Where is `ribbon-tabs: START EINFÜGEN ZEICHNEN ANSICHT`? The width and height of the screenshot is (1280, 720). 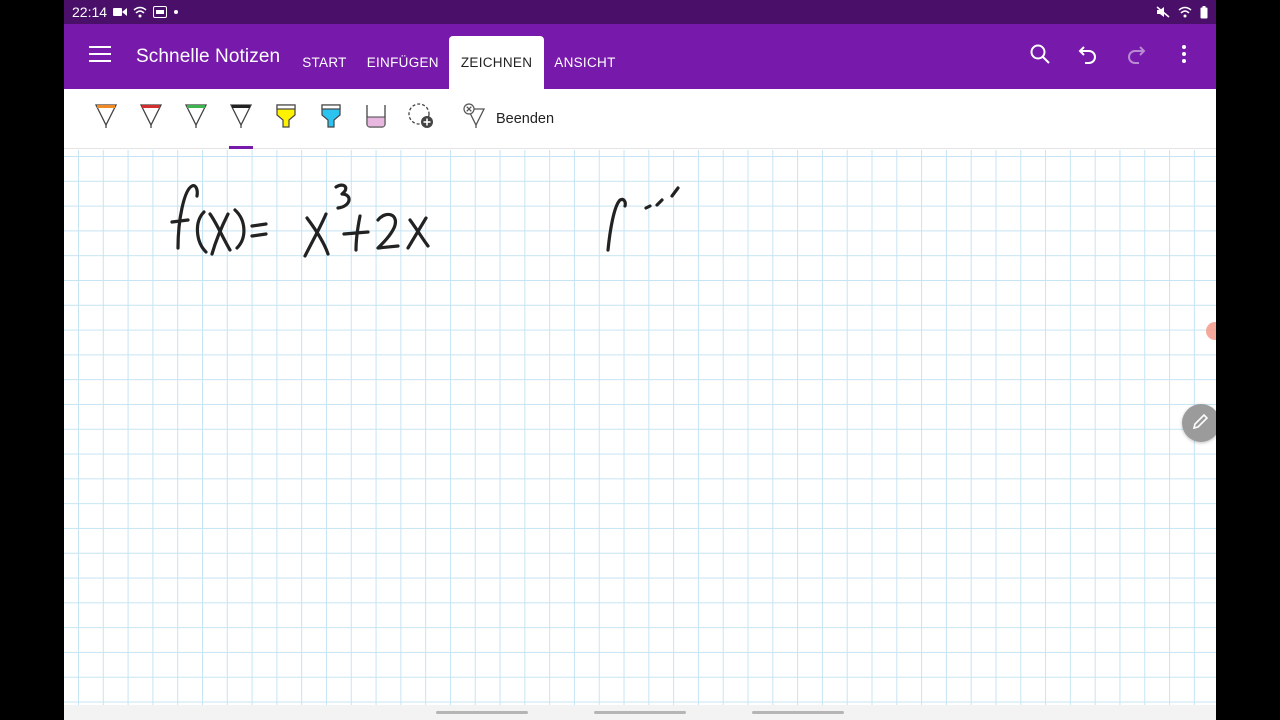 ribbon-tabs: START EINFÜGEN ZEICHNEN ANSICHT is located at coordinates (458, 56).